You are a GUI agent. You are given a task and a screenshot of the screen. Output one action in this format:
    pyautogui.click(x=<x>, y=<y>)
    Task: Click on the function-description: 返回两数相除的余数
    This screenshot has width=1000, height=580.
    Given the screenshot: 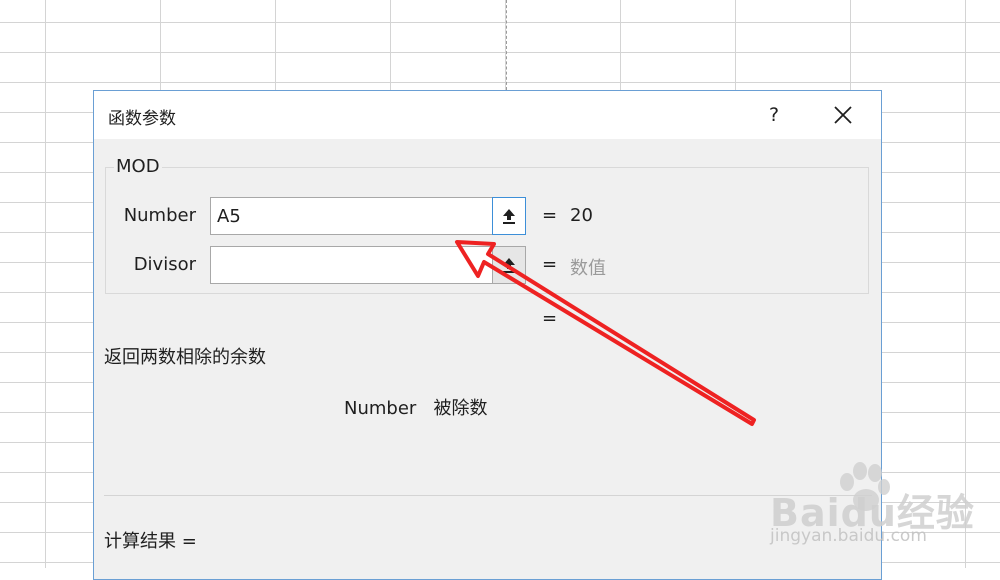 What is the action you would take?
    pyautogui.click(x=185, y=357)
    